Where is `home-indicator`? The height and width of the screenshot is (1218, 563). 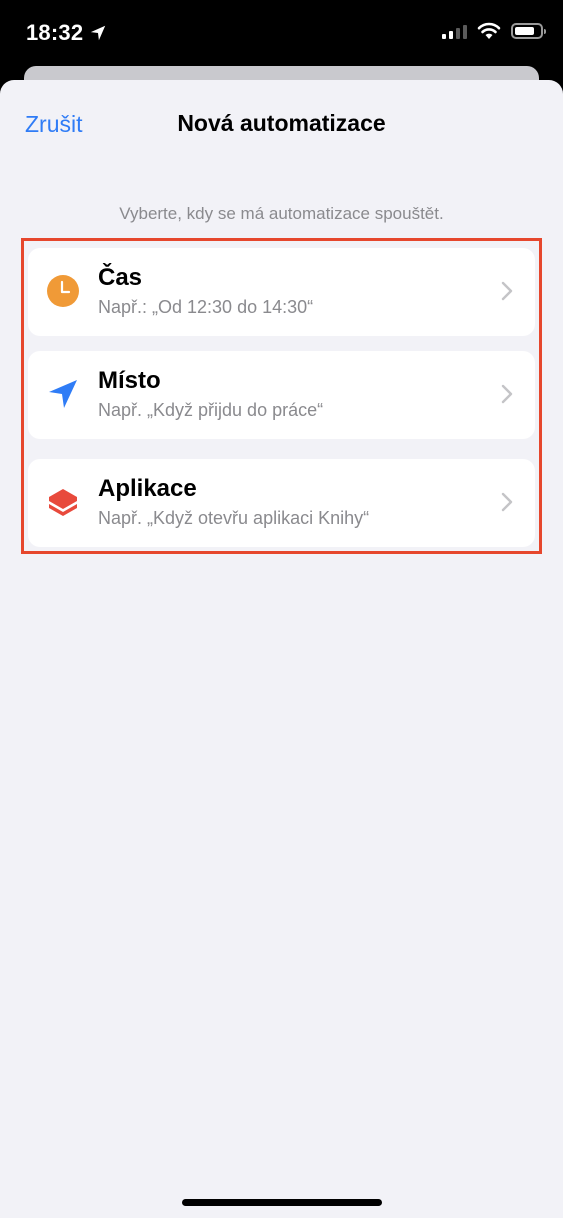 home-indicator is located at coordinates (282, 1202).